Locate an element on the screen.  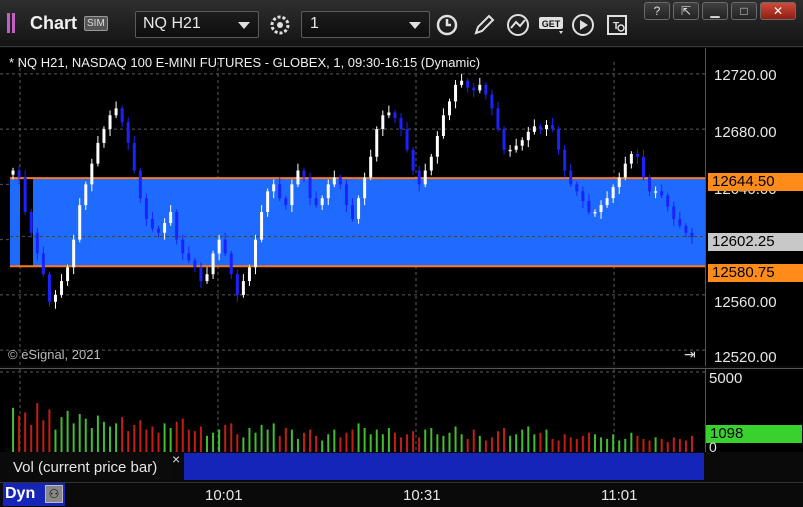
volume-chart-svg is located at coordinates (352, 411).